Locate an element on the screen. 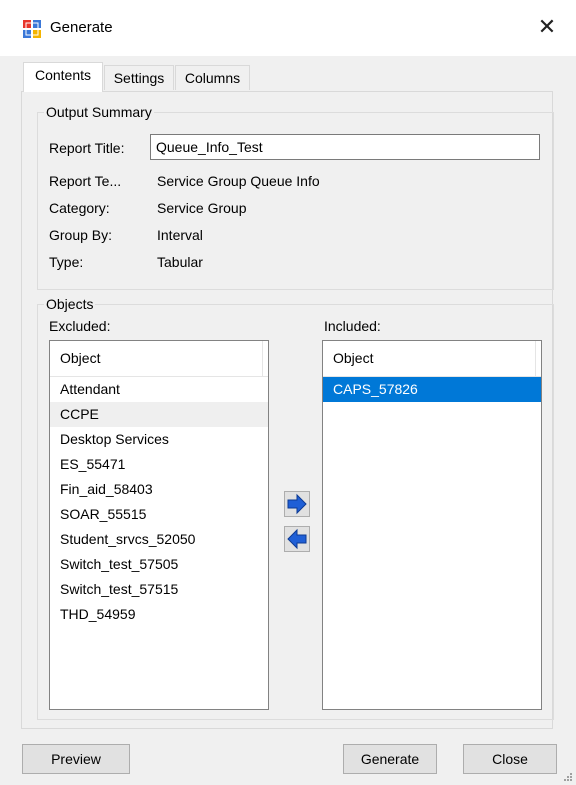 The width and height of the screenshot is (576, 785). report-title-input is located at coordinates (345, 147).